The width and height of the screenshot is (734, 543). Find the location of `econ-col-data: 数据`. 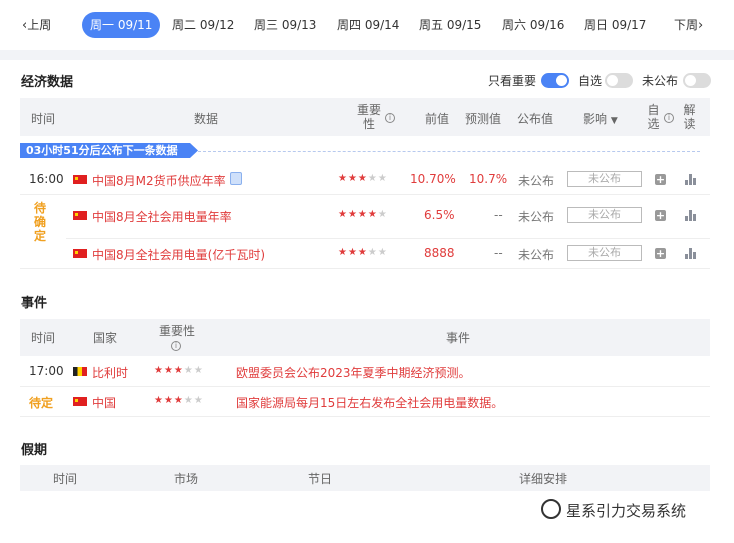

econ-col-data: 数据 is located at coordinates (206, 119).